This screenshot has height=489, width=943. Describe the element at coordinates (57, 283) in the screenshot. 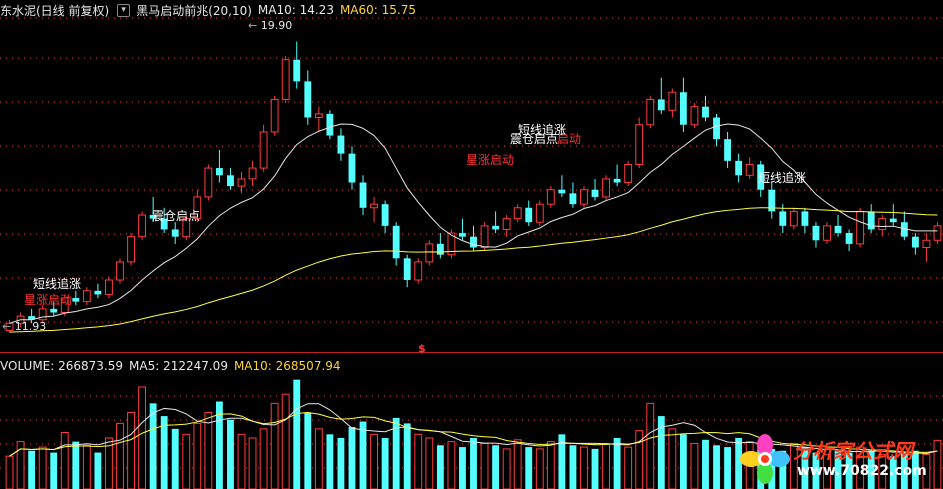

I see `signal-annotation-1: 短线追涨` at that location.